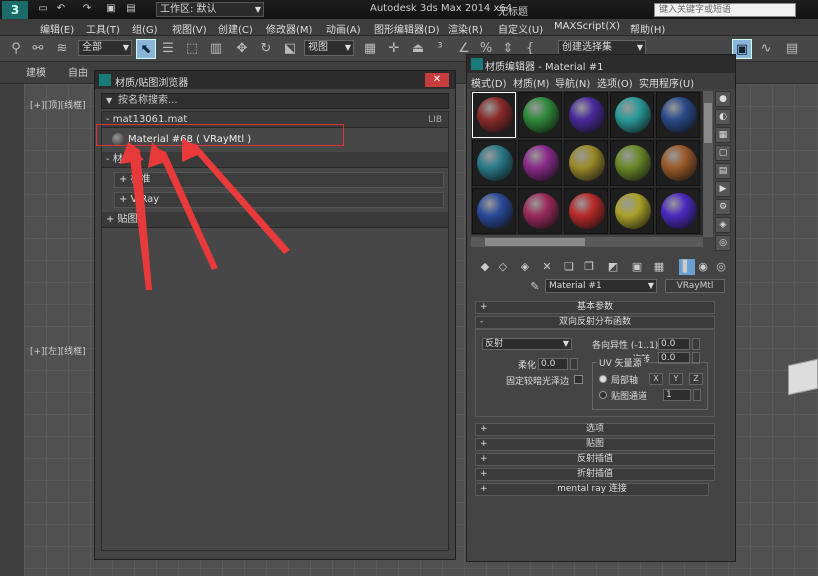 This screenshot has width=818, height=576. What do you see at coordinates (721, 267) in the screenshot?
I see `go-forward-sibling-icon: ◎` at bounding box center [721, 267].